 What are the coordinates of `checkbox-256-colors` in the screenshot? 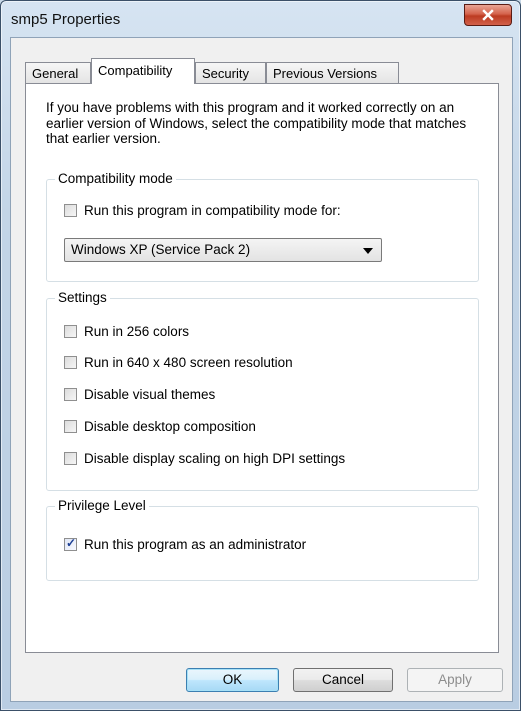 It's located at (70, 331).